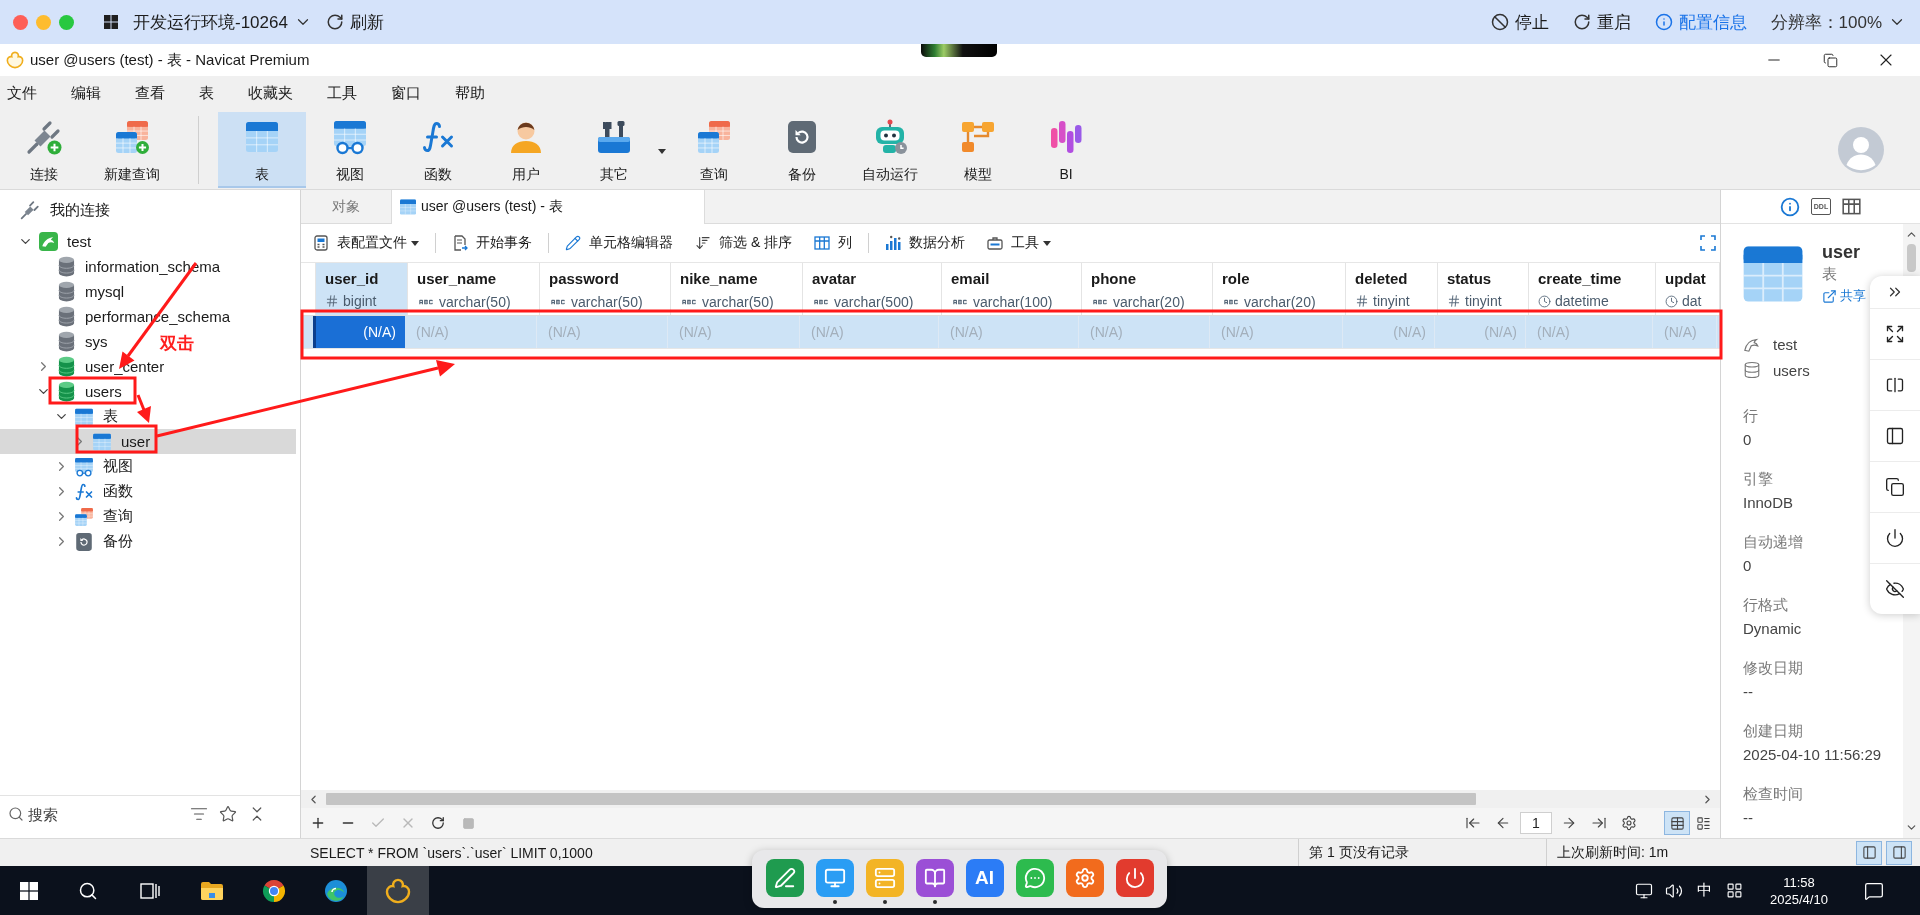 The image size is (1920, 915). What do you see at coordinates (1838, 22) in the screenshot?
I see `resolution-dropdown: 分辨率：100%` at bounding box center [1838, 22].